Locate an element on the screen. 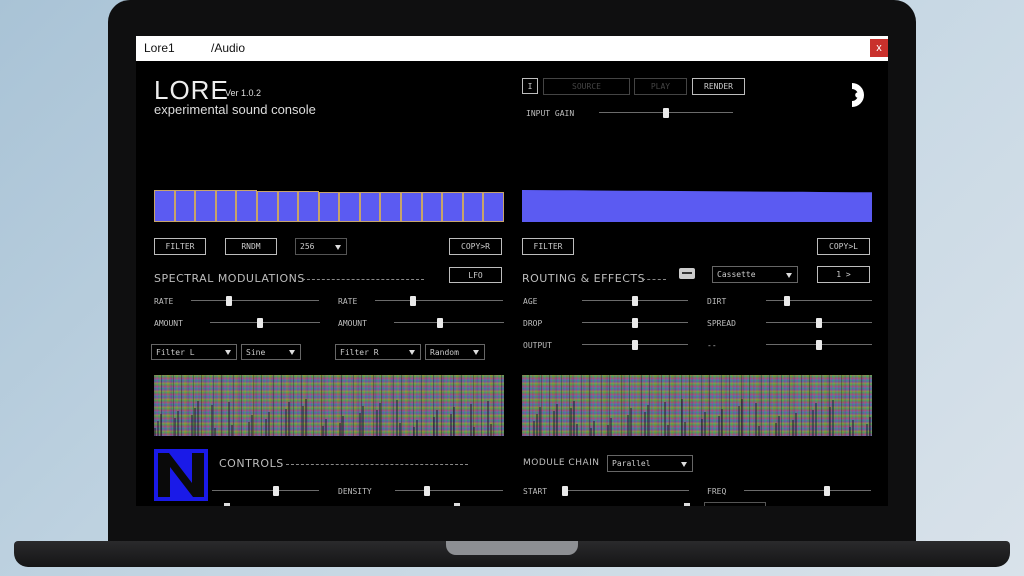  right-amount-slider is located at coordinates (449, 323).